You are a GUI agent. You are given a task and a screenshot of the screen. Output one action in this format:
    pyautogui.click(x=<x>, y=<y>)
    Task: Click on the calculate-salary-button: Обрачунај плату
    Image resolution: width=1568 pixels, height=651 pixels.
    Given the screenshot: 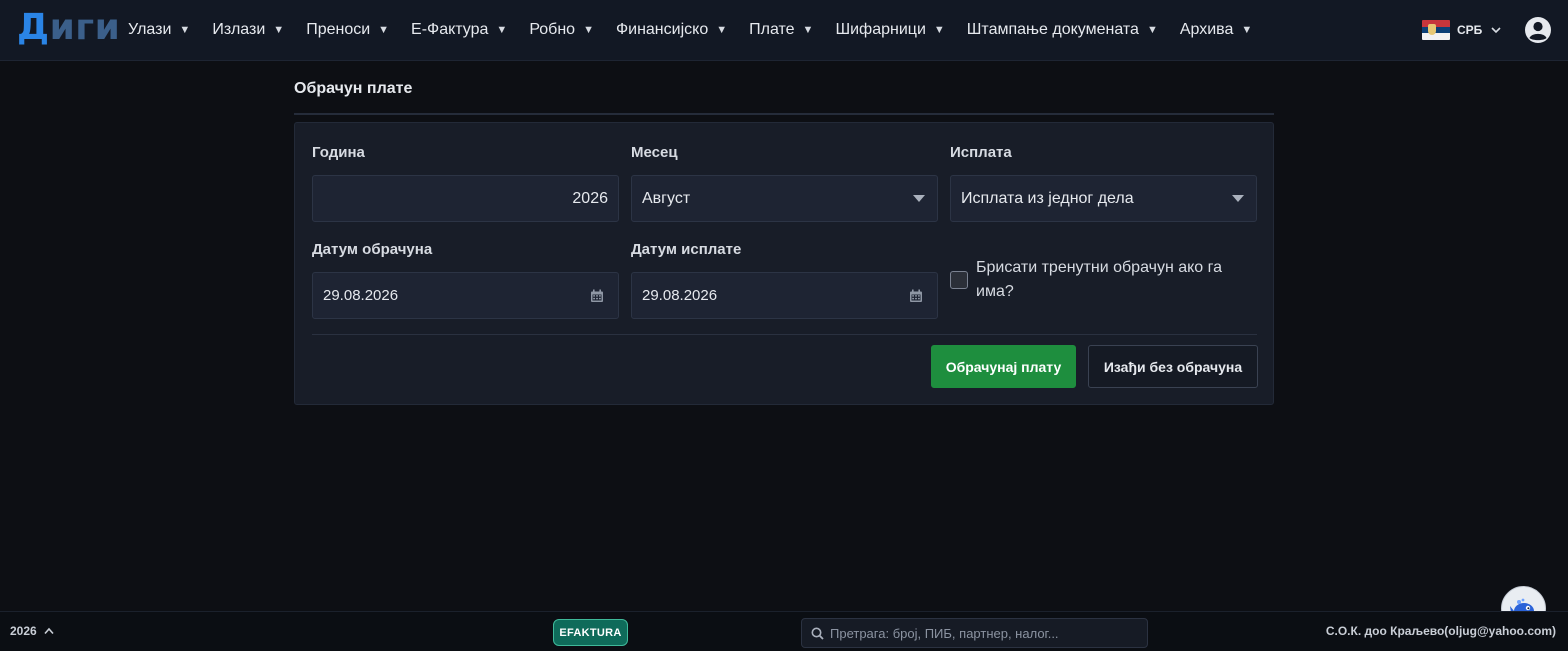 What is the action you would take?
    pyautogui.click(x=1003, y=366)
    